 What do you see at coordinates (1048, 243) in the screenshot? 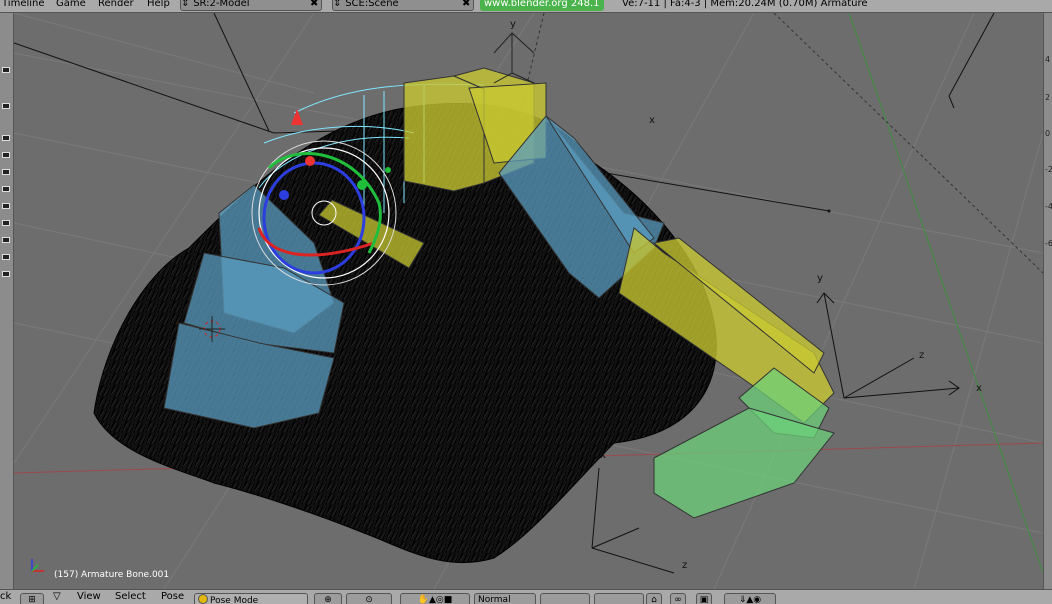
I see `ruler-tick: -6` at bounding box center [1048, 243].